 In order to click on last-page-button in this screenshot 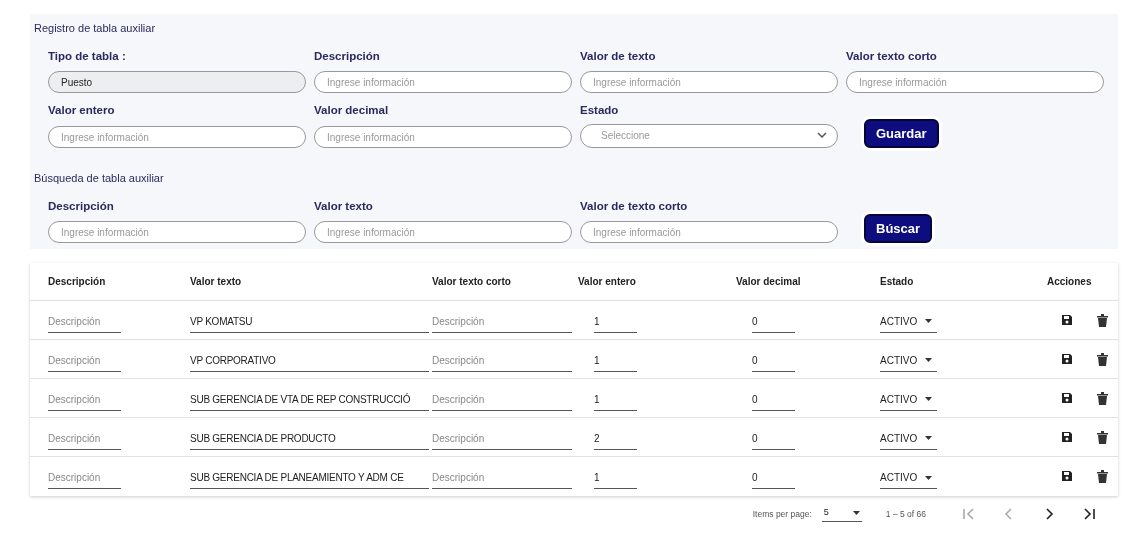, I will do `click(1089, 514)`.